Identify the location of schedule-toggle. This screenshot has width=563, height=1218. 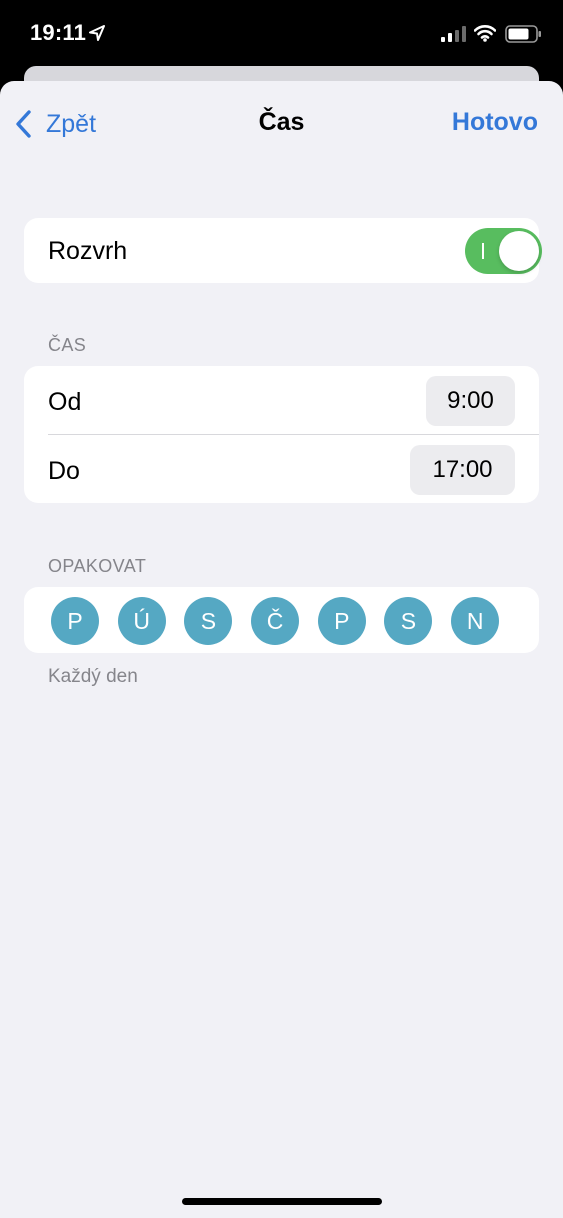
(503, 251).